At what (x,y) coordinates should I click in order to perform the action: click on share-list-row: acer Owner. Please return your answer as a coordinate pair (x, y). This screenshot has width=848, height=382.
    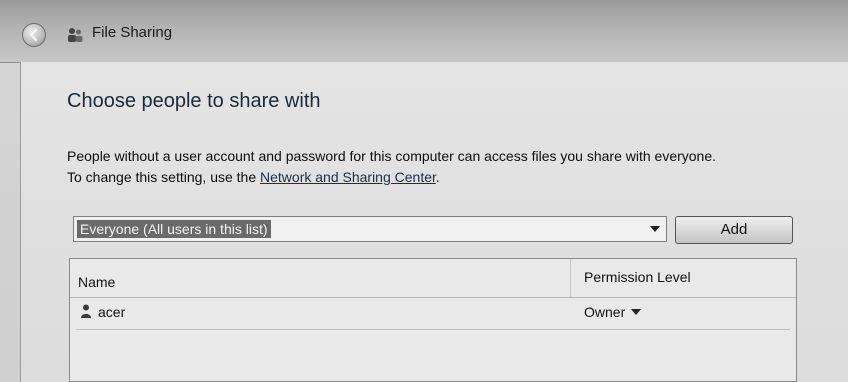
    Looking at the image, I should click on (433, 312).